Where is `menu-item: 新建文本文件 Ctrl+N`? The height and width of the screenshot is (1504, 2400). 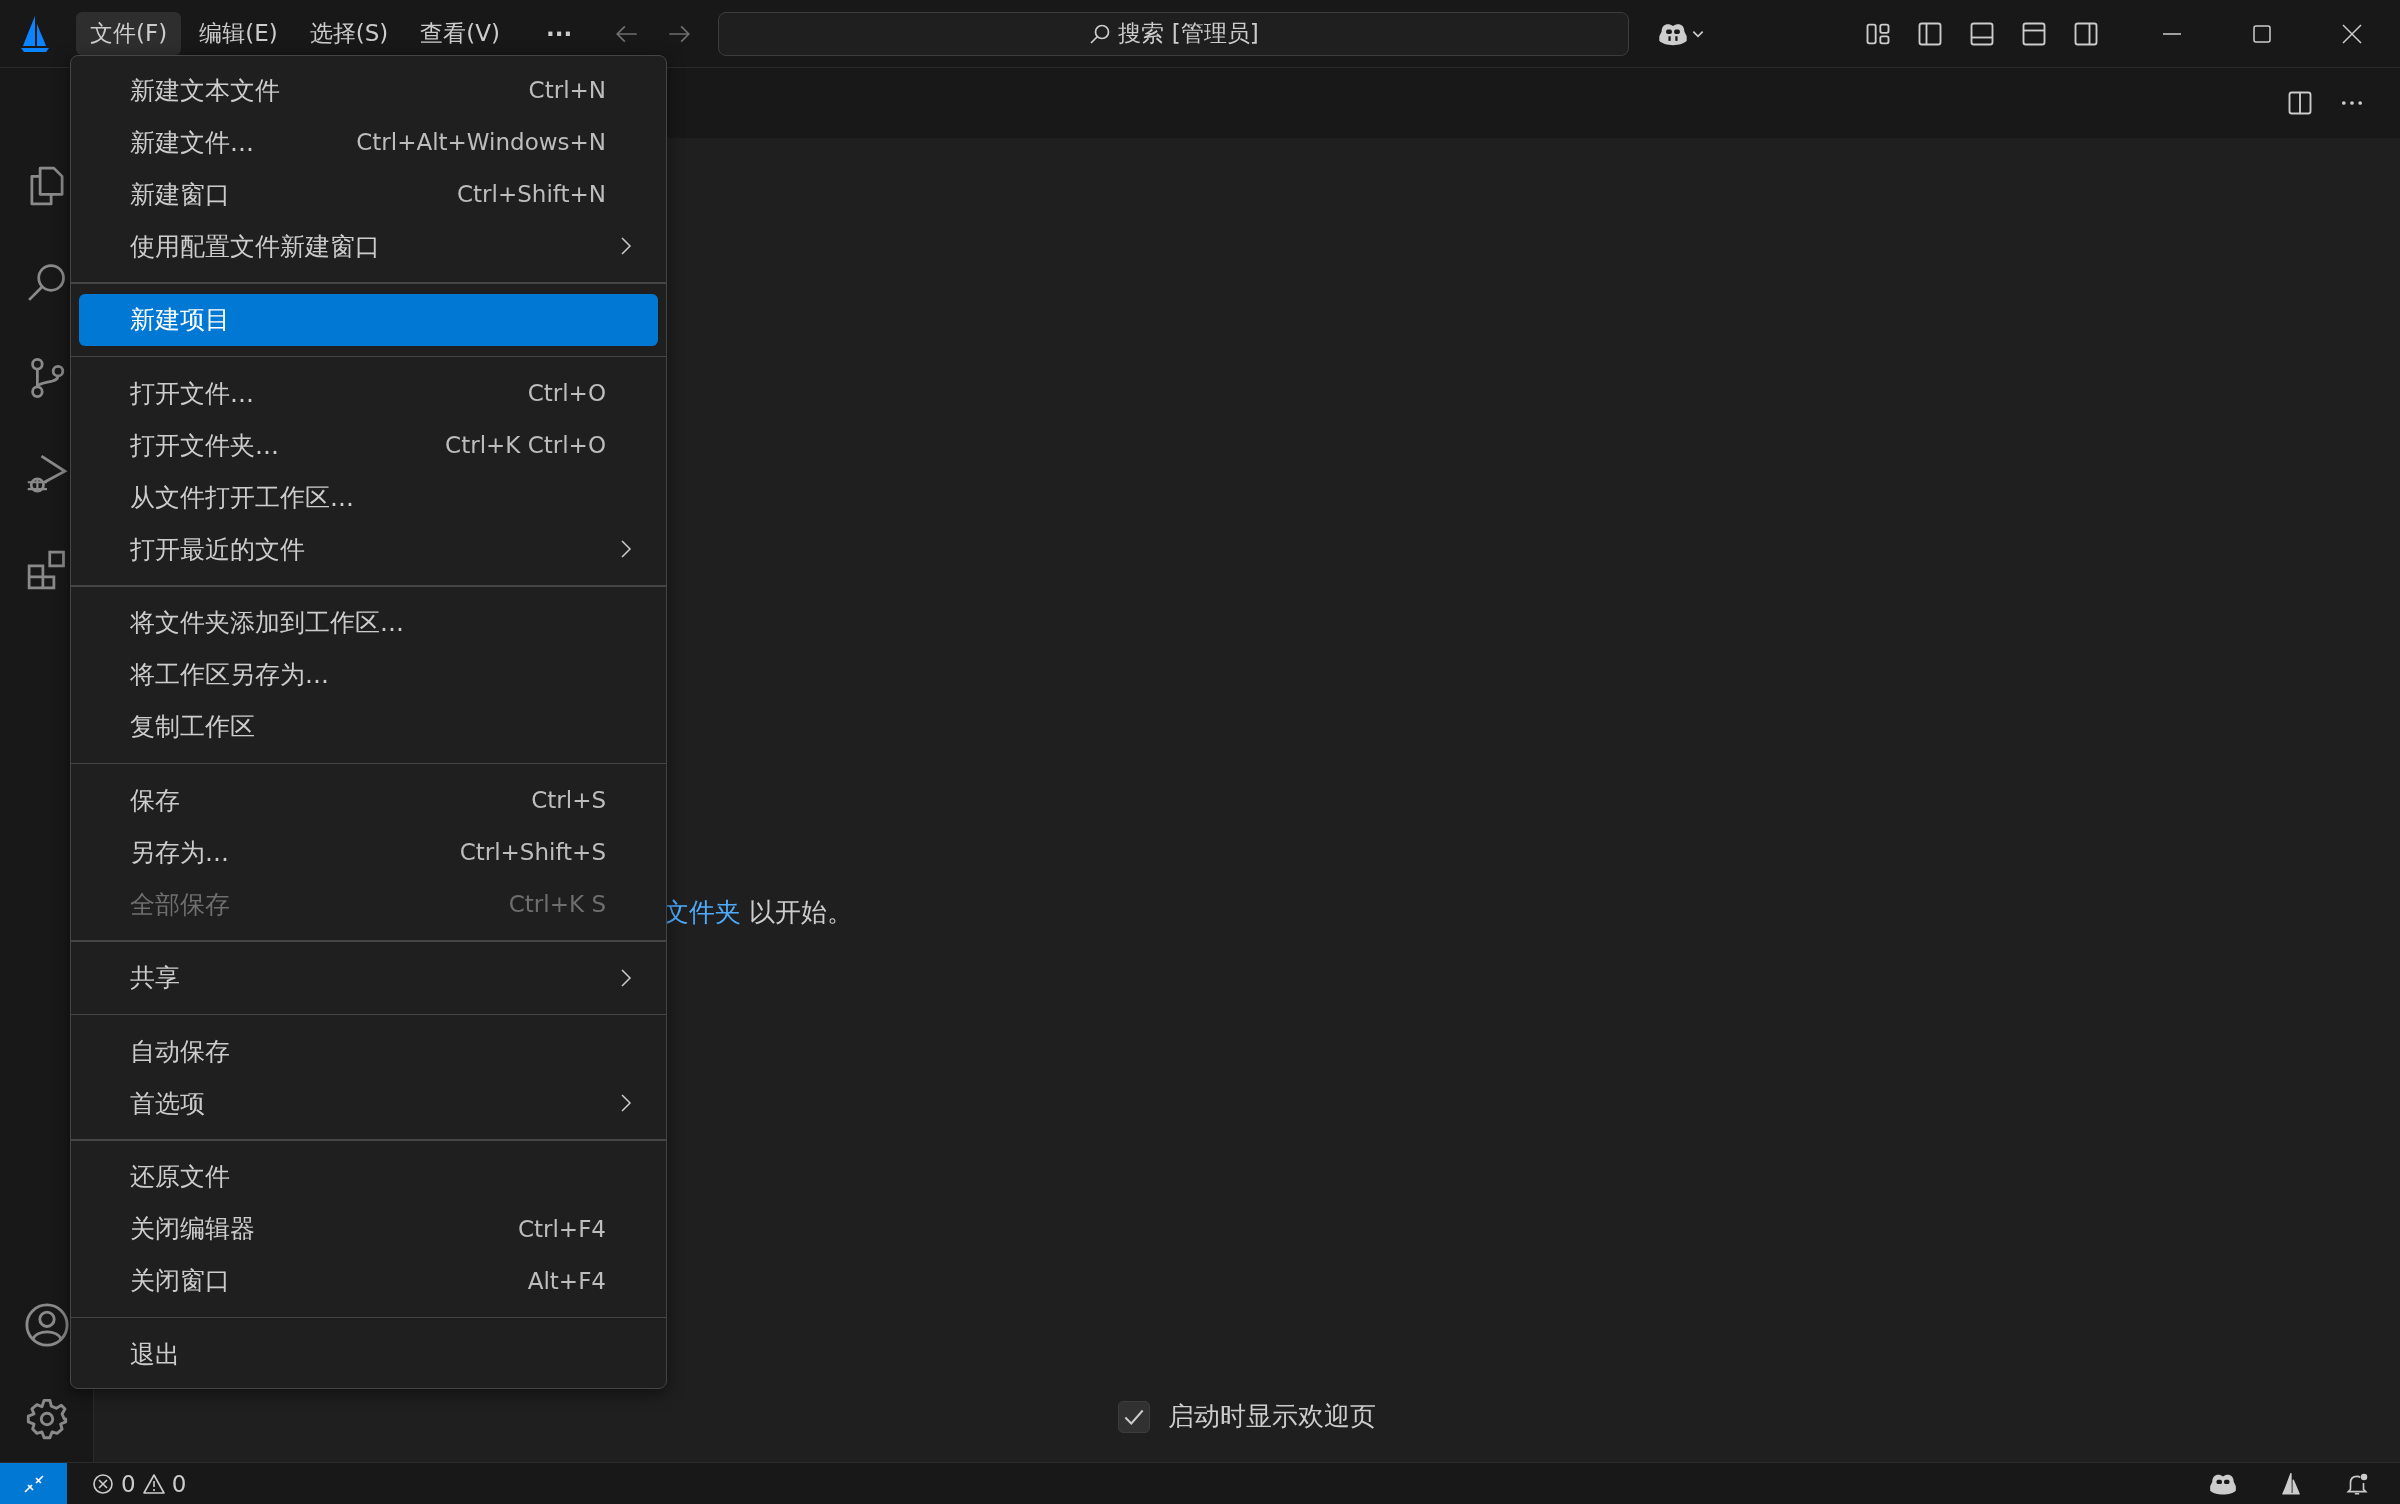 menu-item: 新建文本文件 Ctrl+N is located at coordinates (368, 90).